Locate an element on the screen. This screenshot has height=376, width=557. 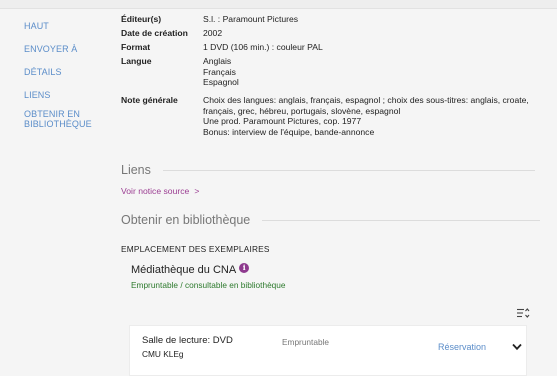
item-location: Salle de lecture: DVD is located at coordinates (187, 340).